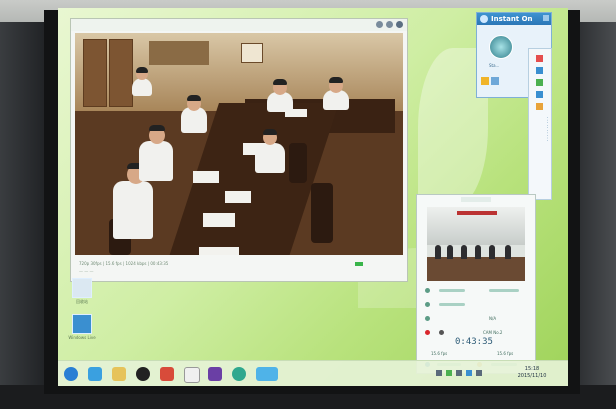  Describe the element at coordinates (239, 374) in the screenshot. I see `network-icon` at that location.